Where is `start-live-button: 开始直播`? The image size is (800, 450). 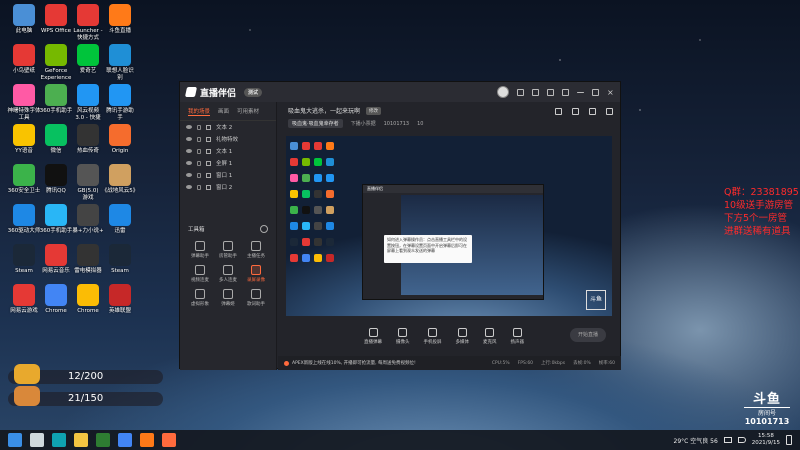
start-live-button: 开始直播 is located at coordinates (588, 335).